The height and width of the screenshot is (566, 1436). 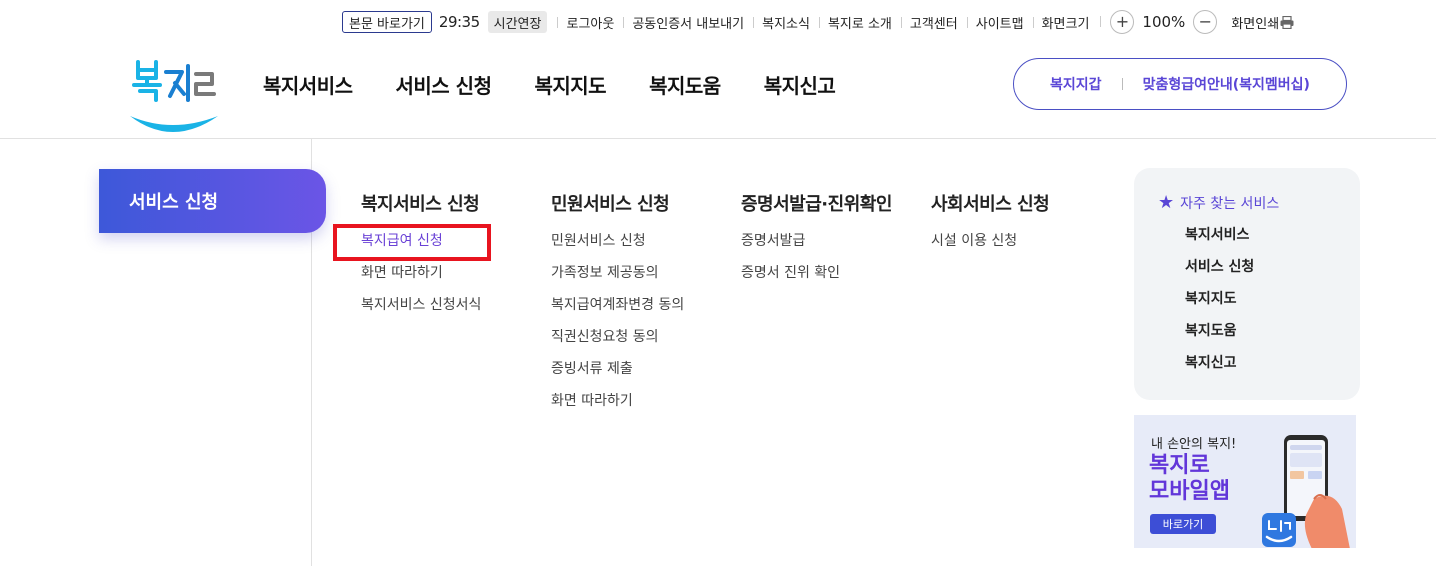 I want to click on banner-title-line2: 모바일앱, so click(x=1189, y=491).